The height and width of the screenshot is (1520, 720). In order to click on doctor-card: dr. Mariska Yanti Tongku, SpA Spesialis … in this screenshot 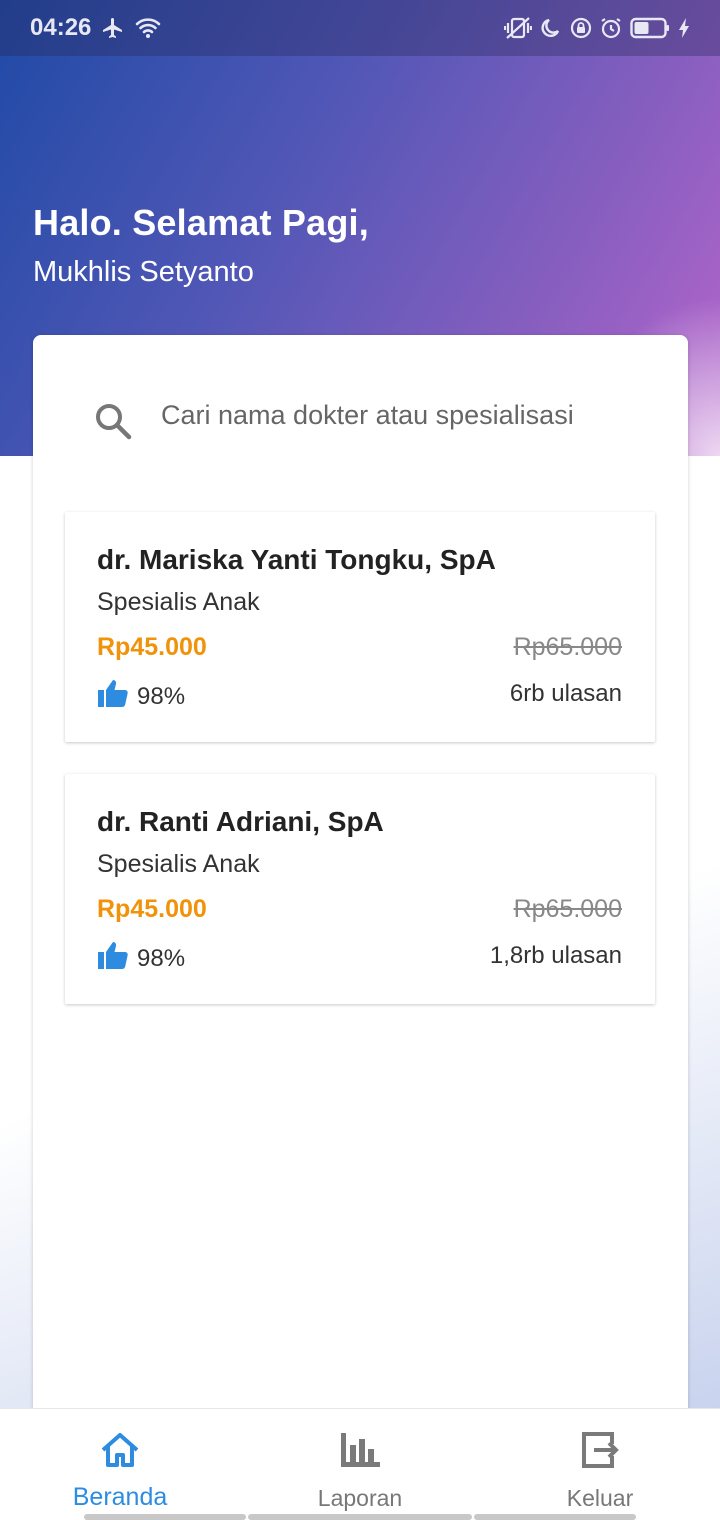, I will do `click(360, 627)`.